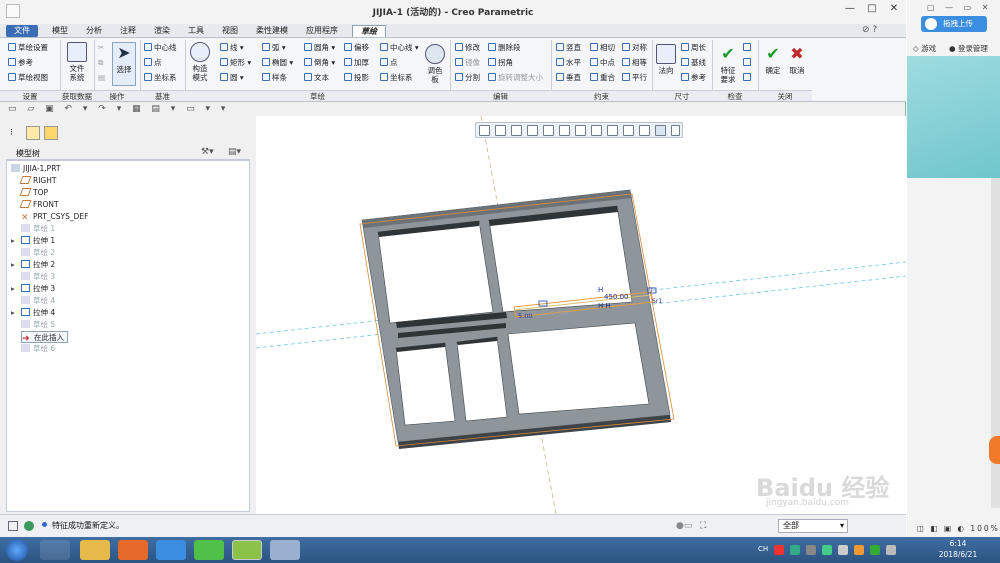 This screenshot has height=563, width=1000. Describe the element at coordinates (484, 130) in the screenshot. I see `refit-icon` at that location.